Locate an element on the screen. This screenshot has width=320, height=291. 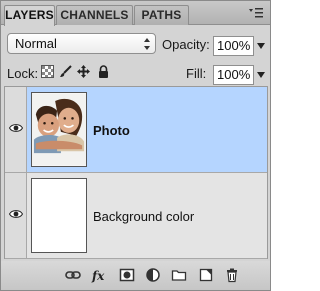
trash-icon is located at coordinates (232, 275).